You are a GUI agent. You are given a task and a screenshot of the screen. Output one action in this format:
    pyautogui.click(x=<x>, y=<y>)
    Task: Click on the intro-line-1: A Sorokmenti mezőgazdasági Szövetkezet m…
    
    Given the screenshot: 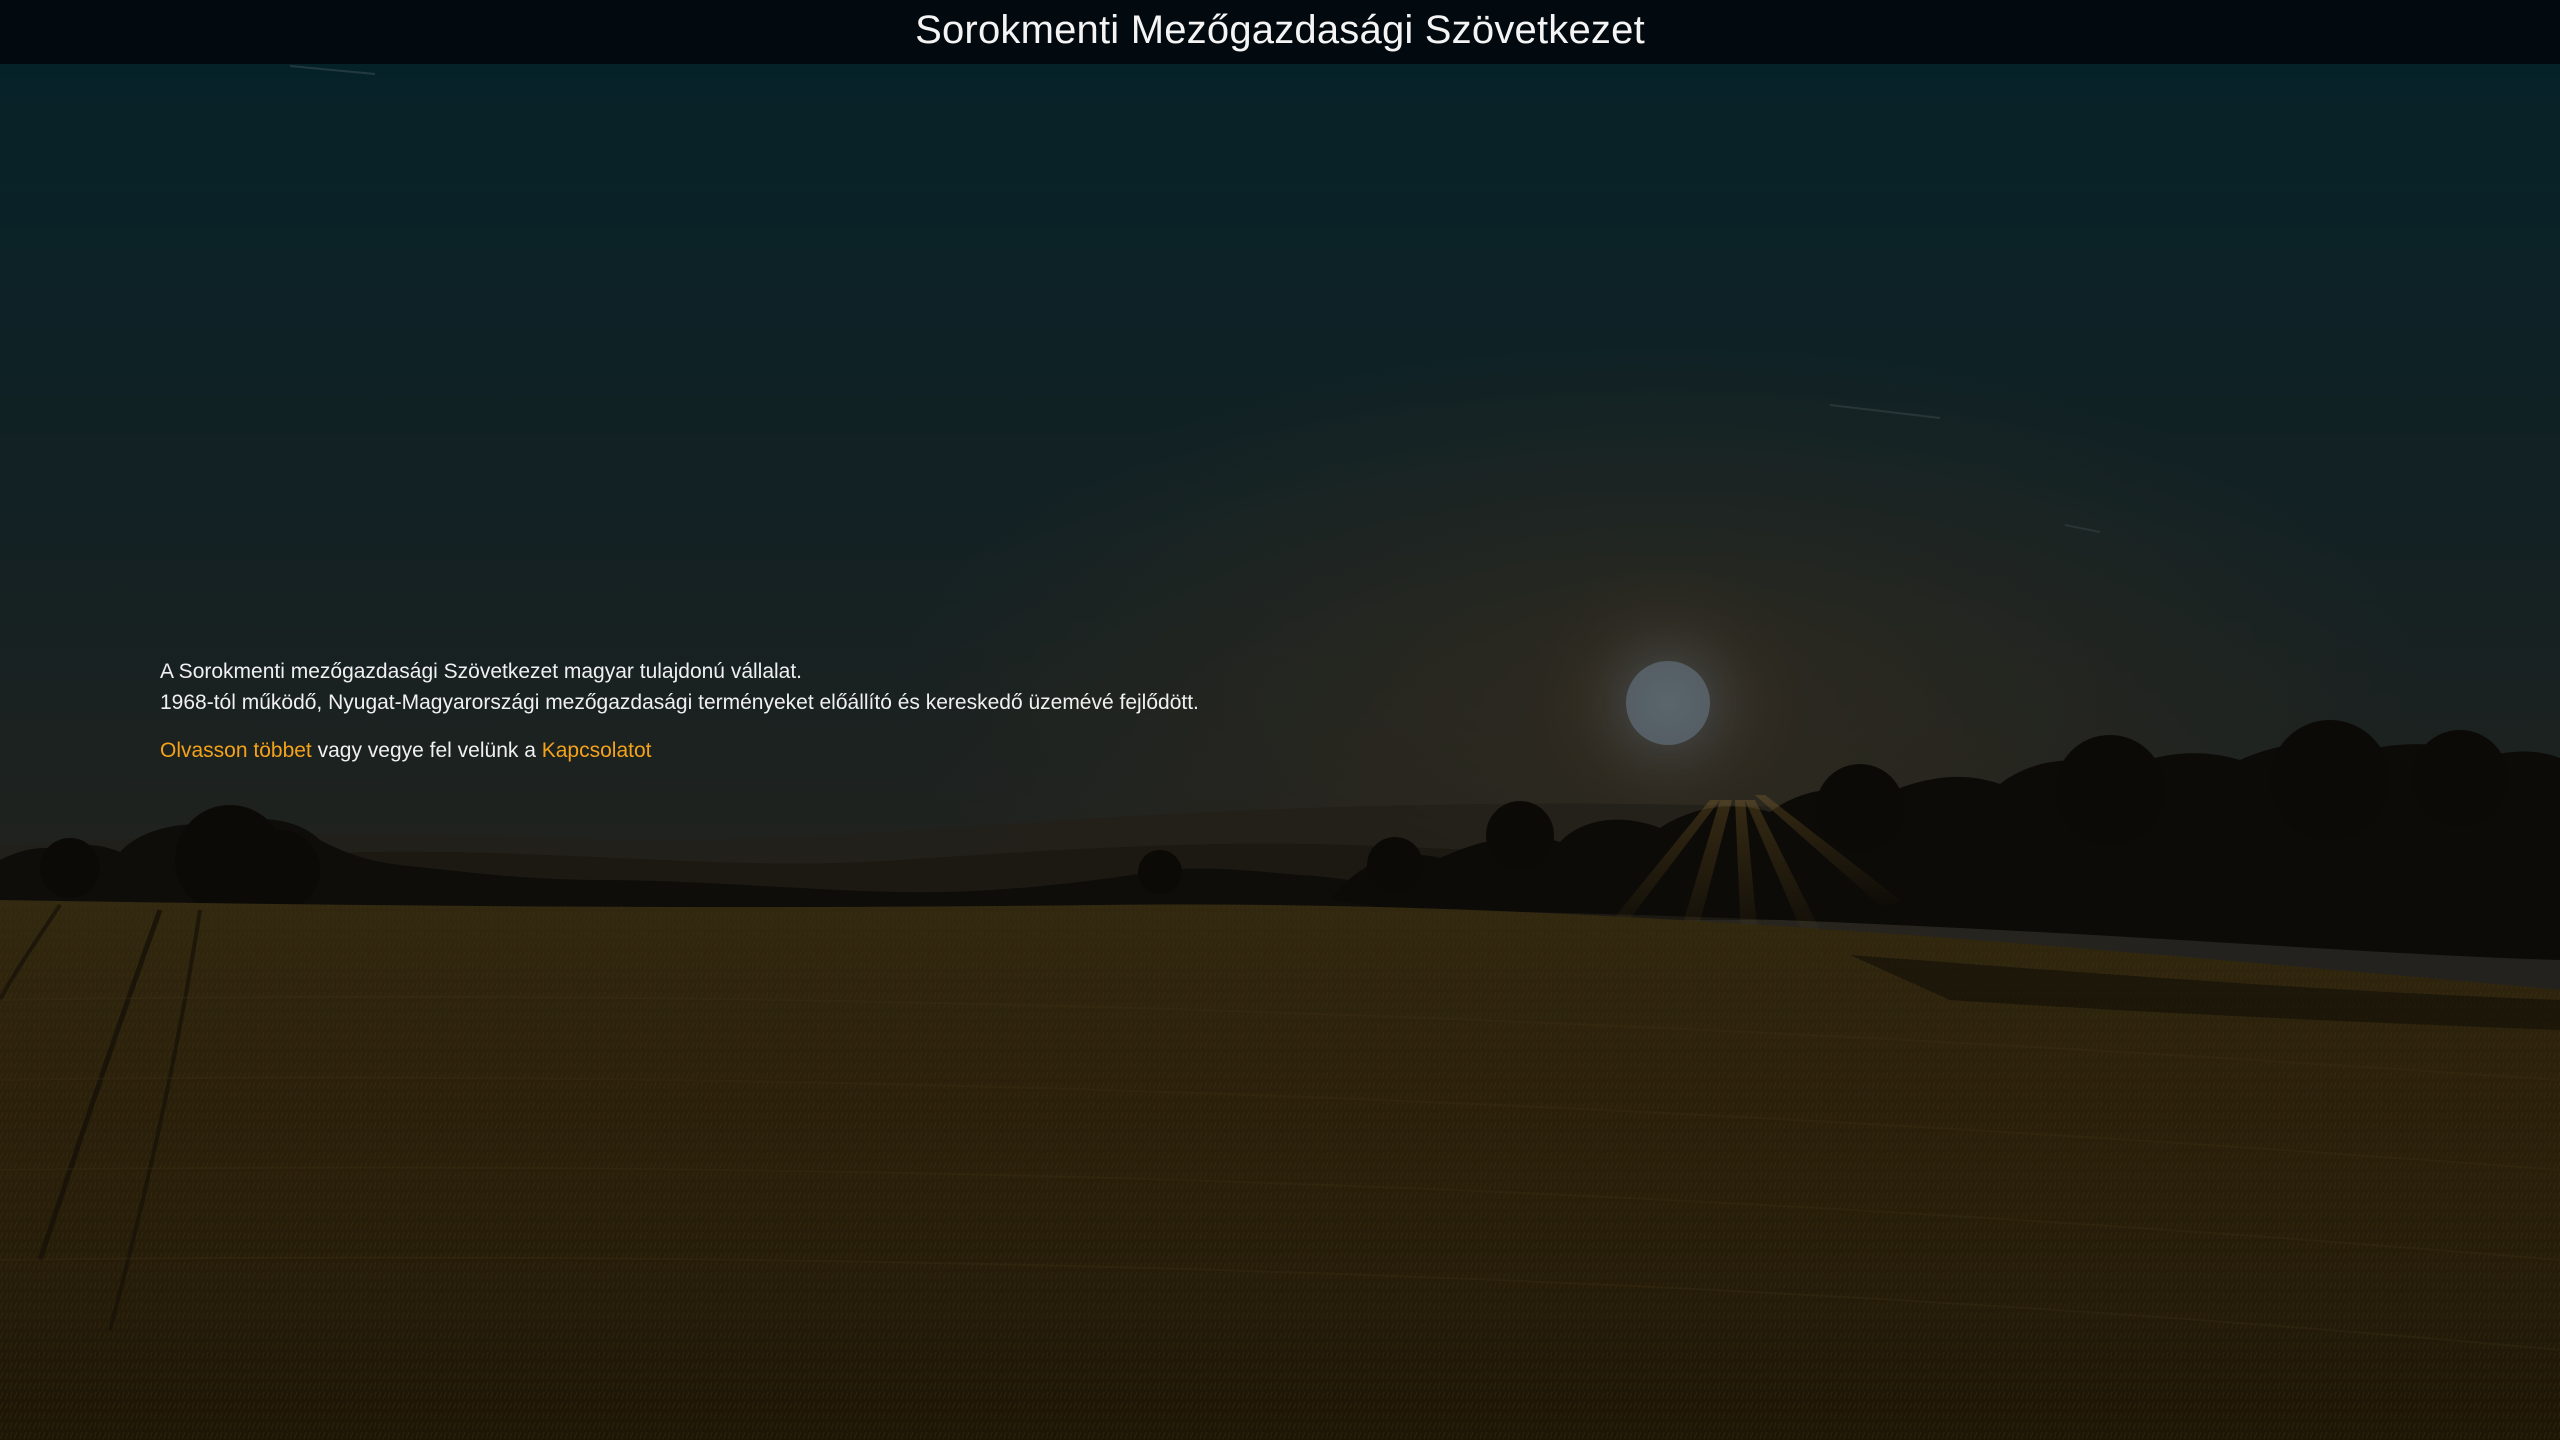 What is the action you would take?
    pyautogui.click(x=481, y=671)
    